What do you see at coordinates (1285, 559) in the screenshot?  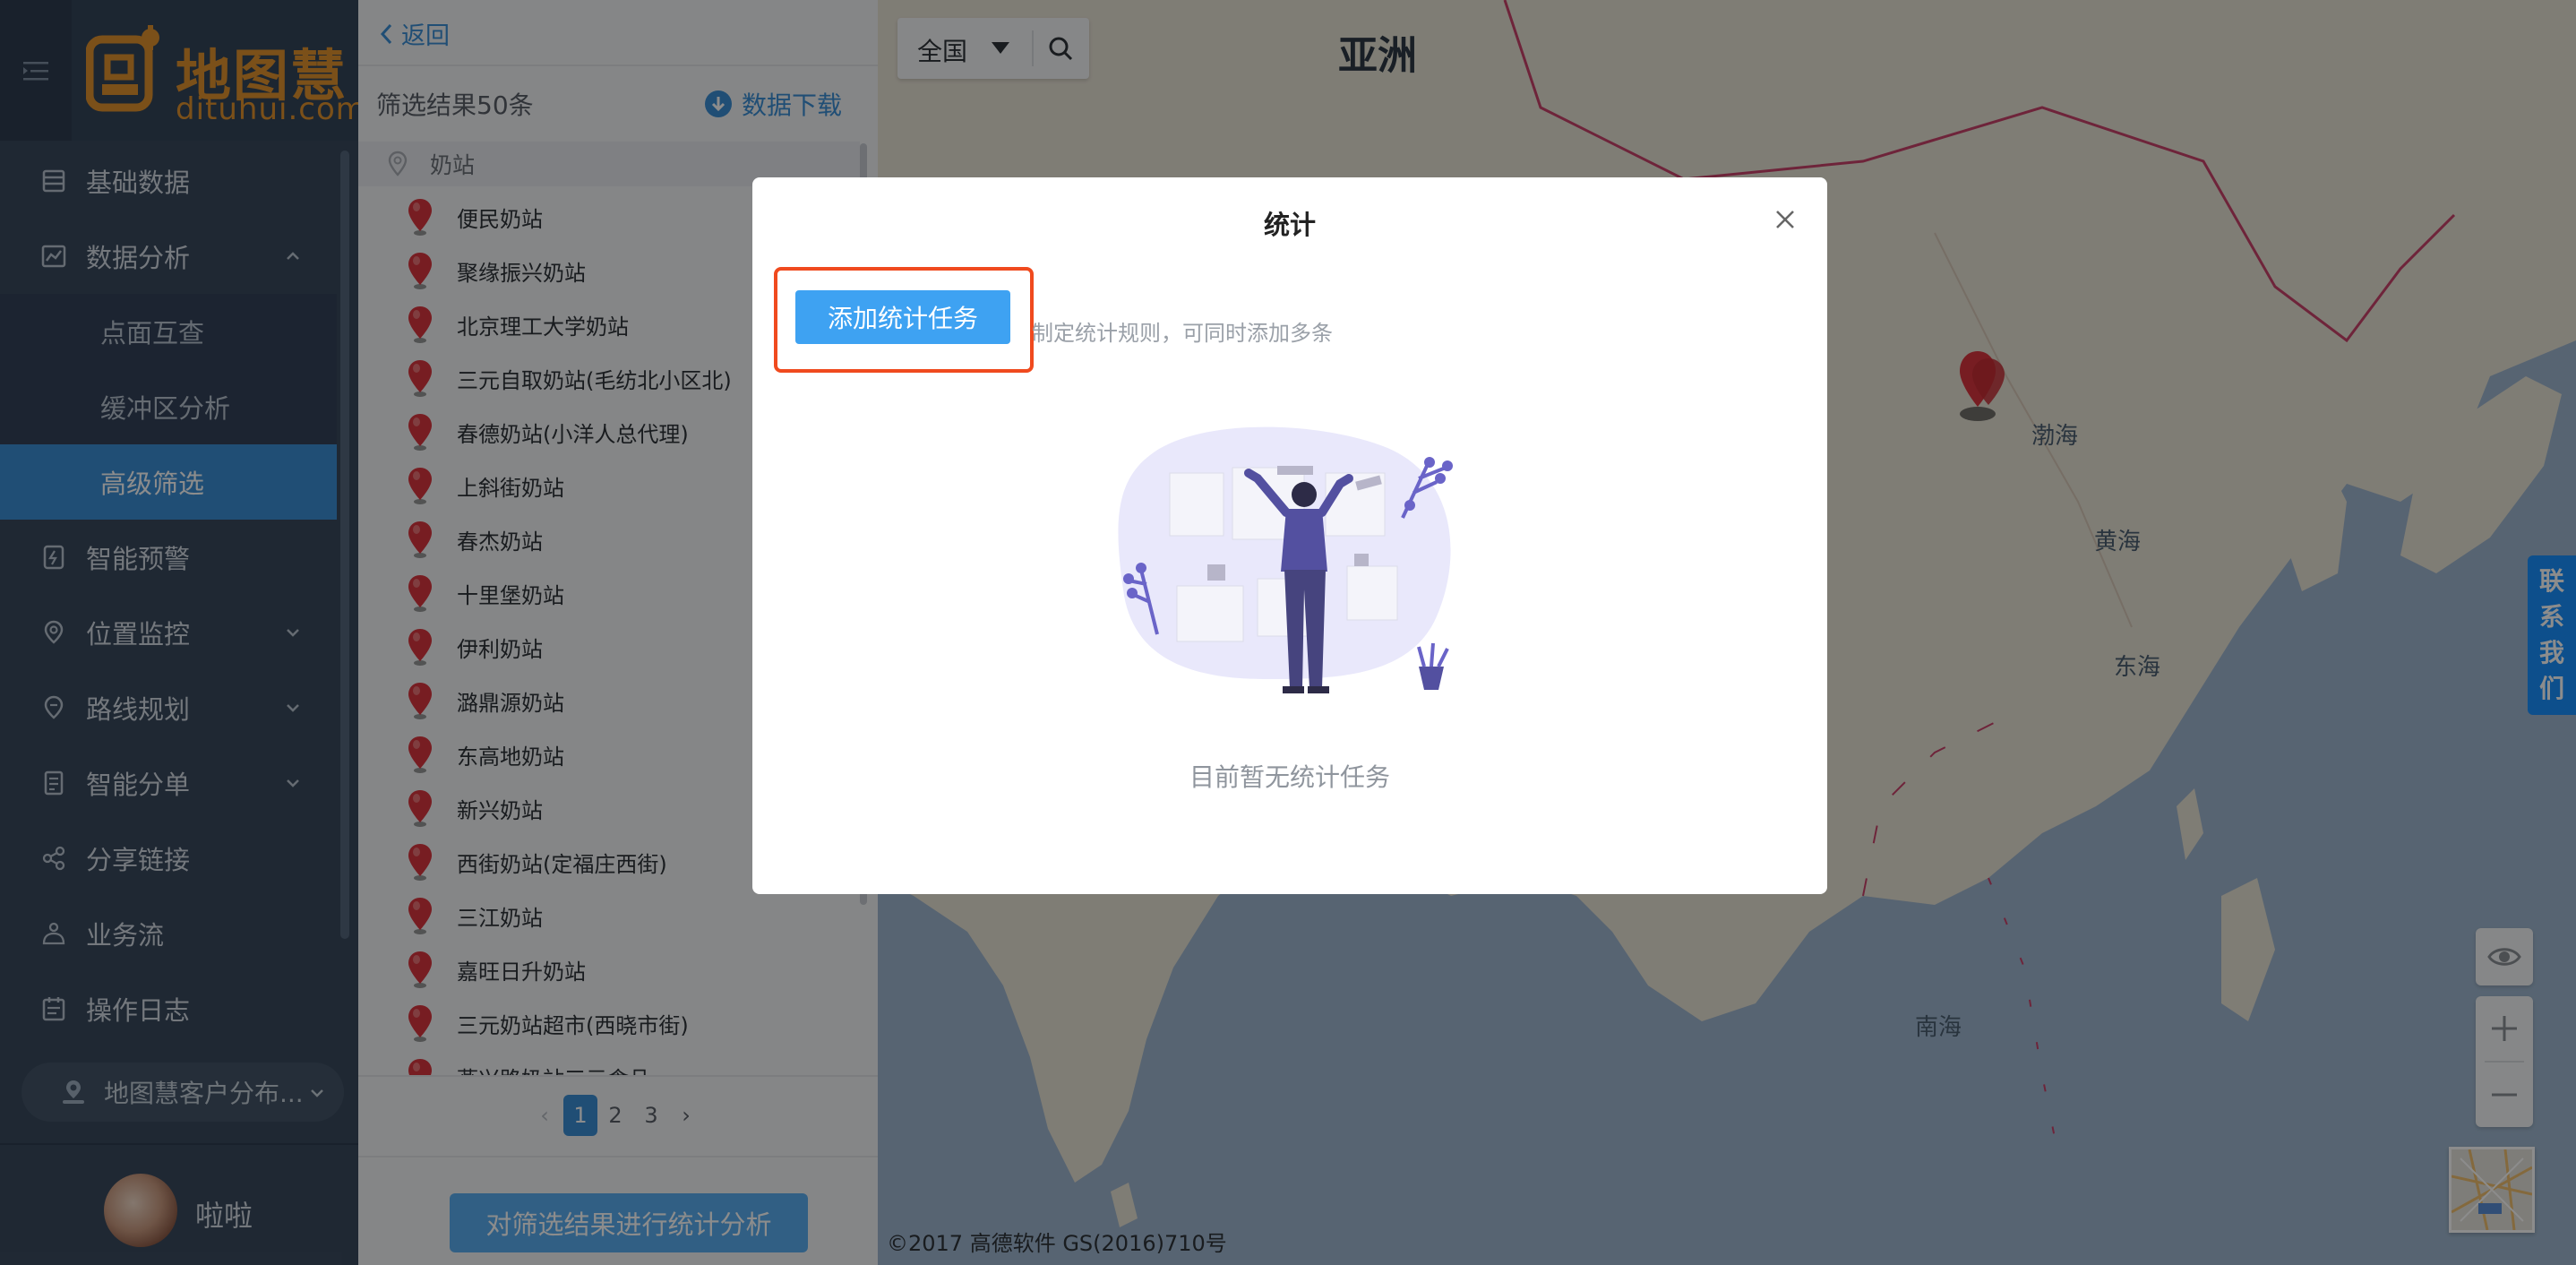 I see `empty-state-illustration` at bounding box center [1285, 559].